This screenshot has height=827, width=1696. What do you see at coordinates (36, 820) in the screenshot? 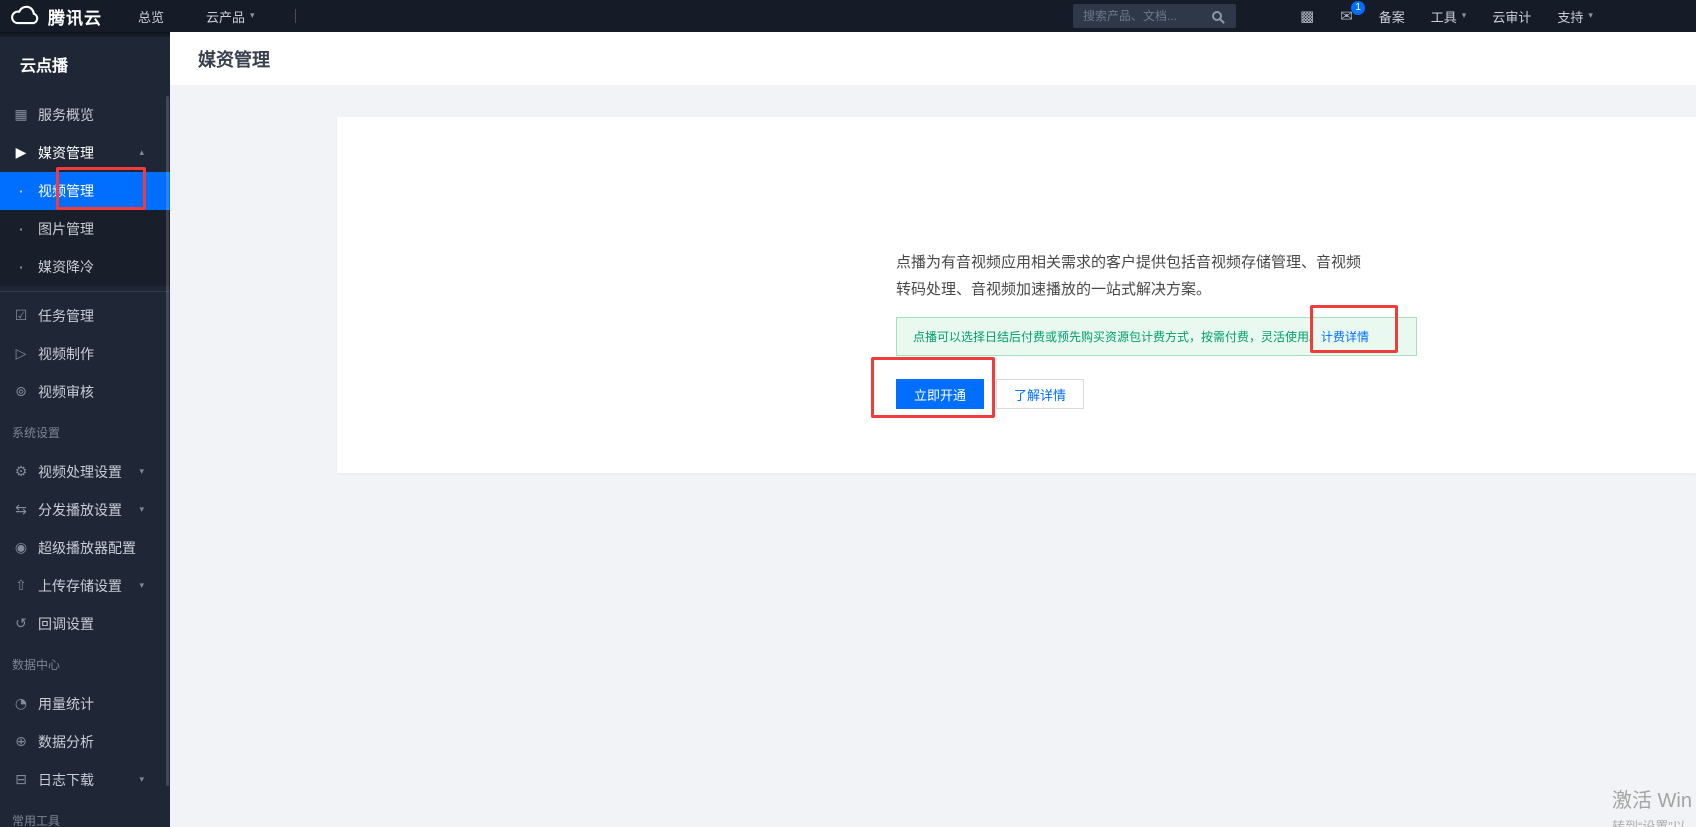
I see `sidebar-section-common-tools: 常用工具` at bounding box center [36, 820].